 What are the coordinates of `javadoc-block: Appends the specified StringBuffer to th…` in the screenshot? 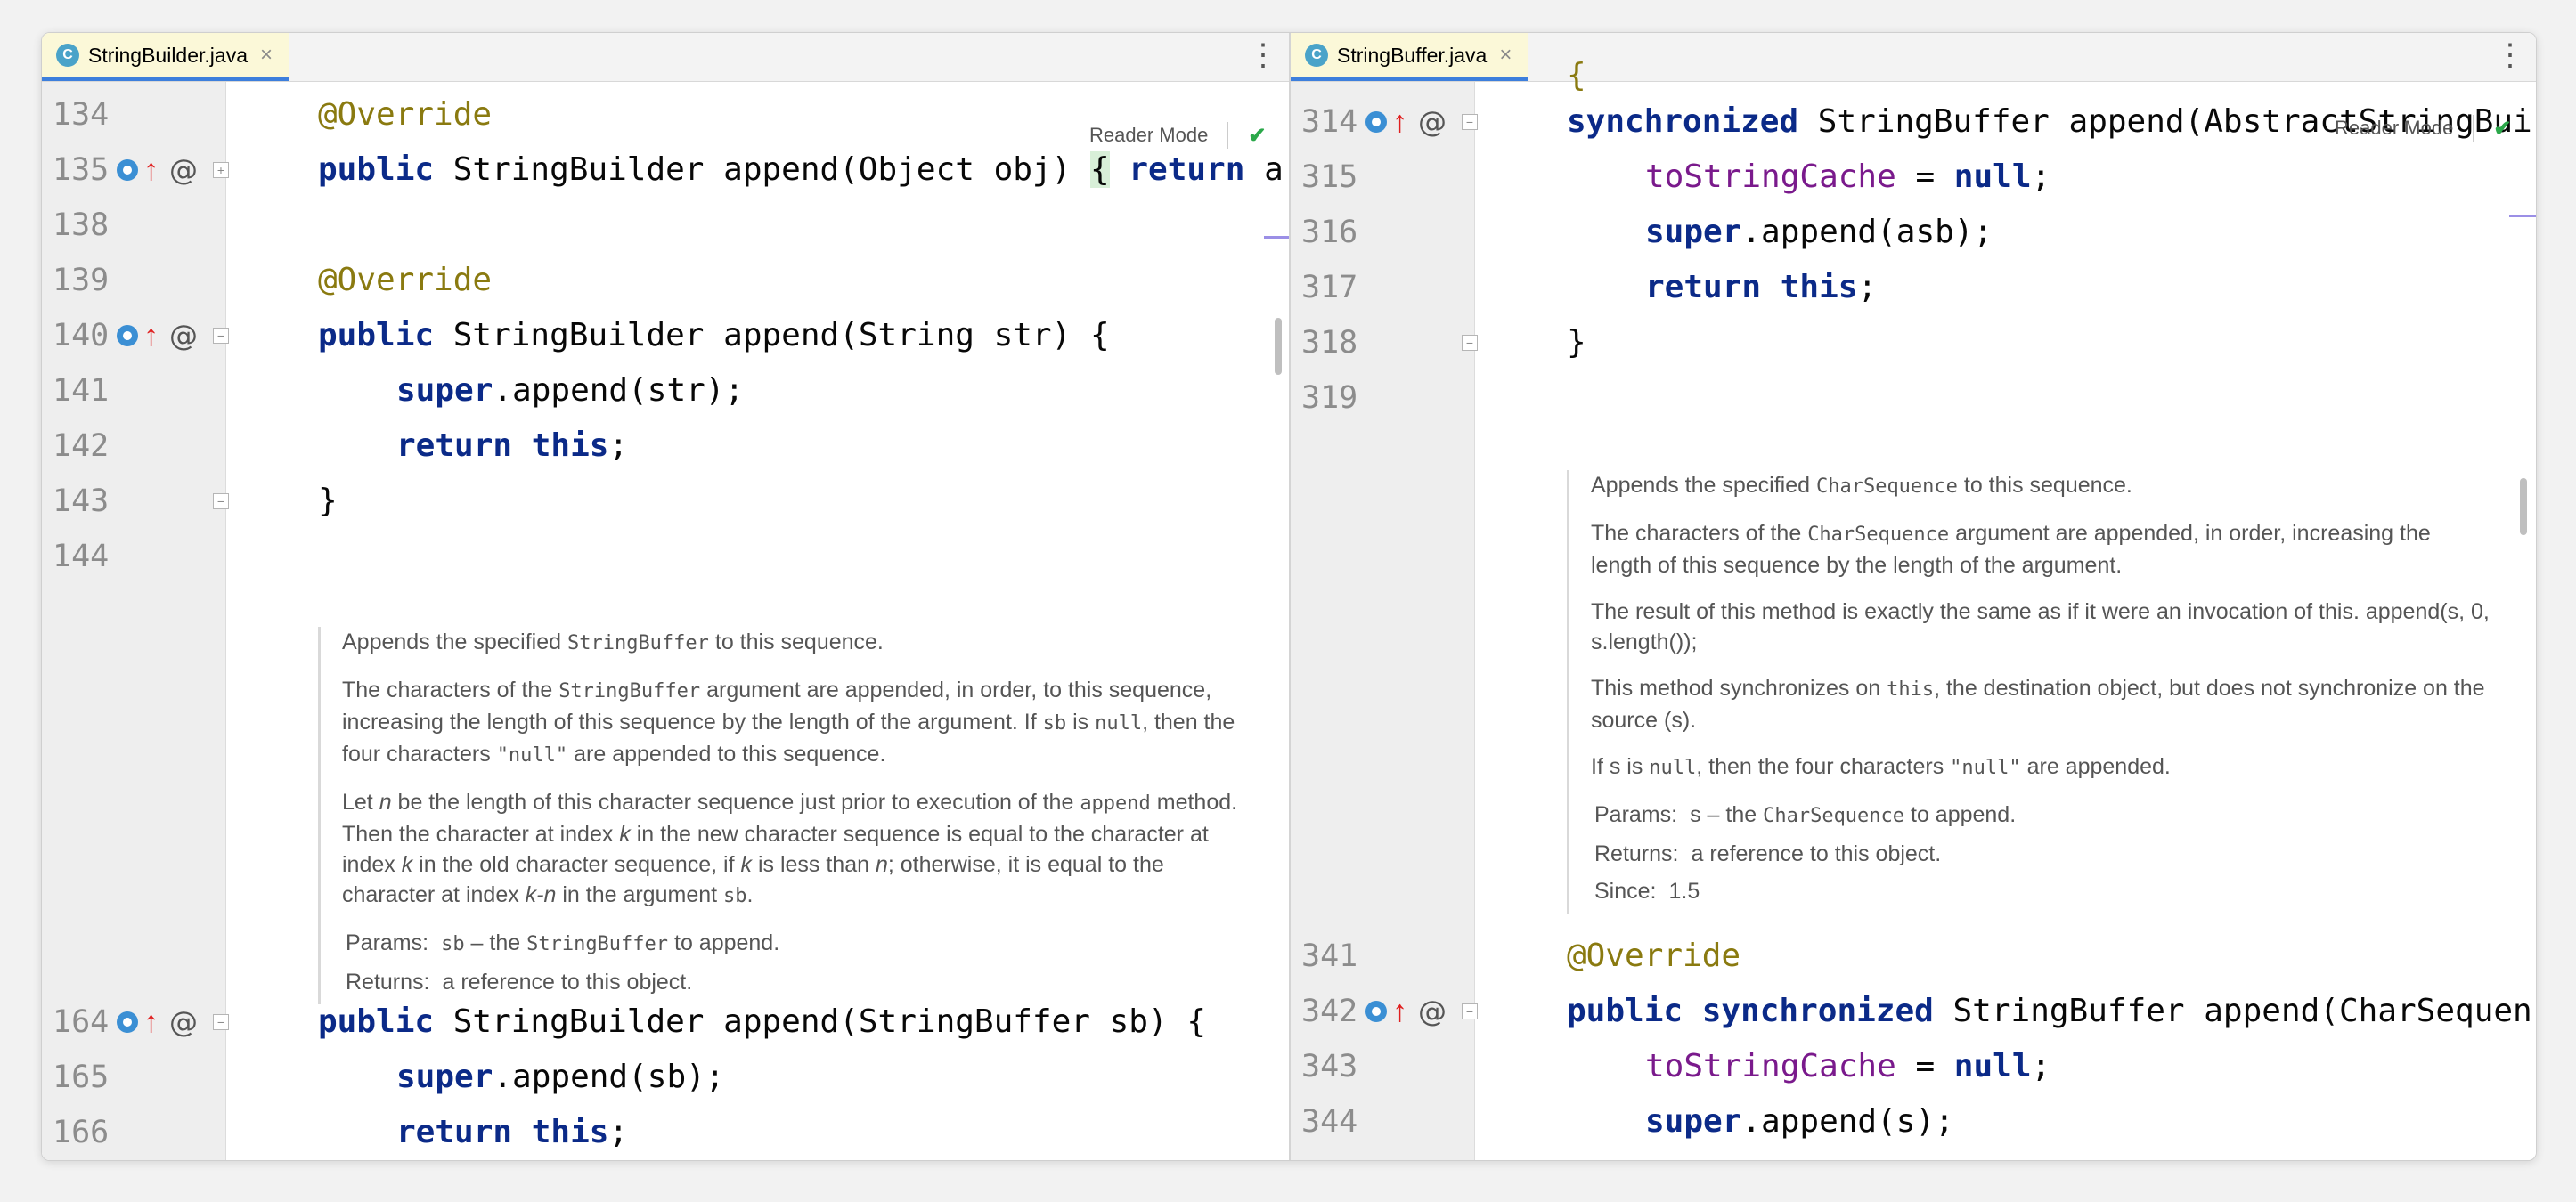 It's located at (790, 815).